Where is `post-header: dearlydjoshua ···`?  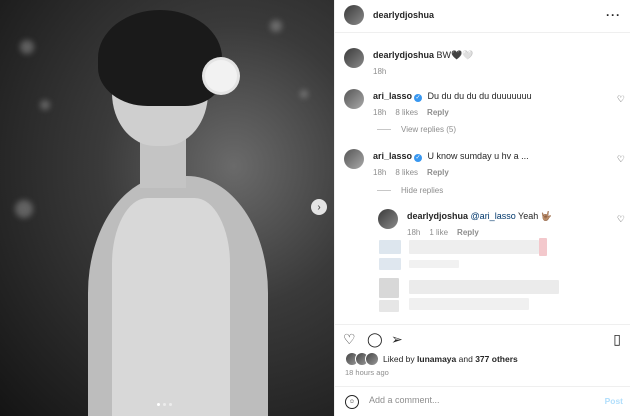 post-header: dearlydjoshua ··· is located at coordinates (482, 16).